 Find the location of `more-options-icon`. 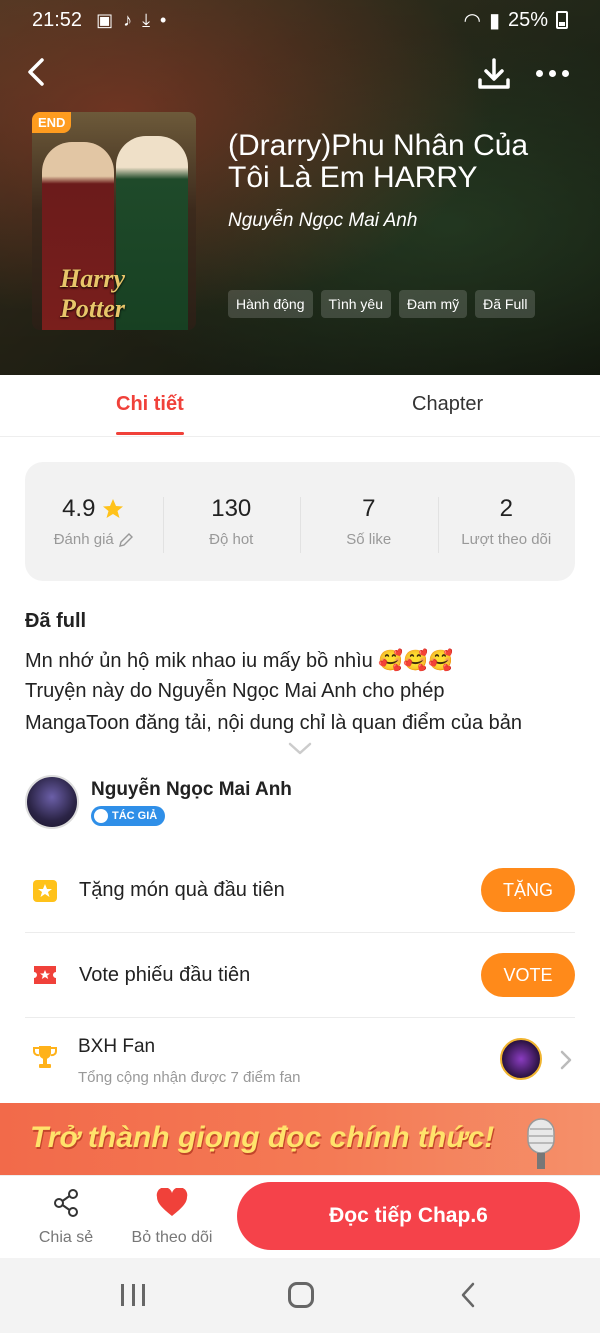

more-options-icon is located at coordinates (556, 73).